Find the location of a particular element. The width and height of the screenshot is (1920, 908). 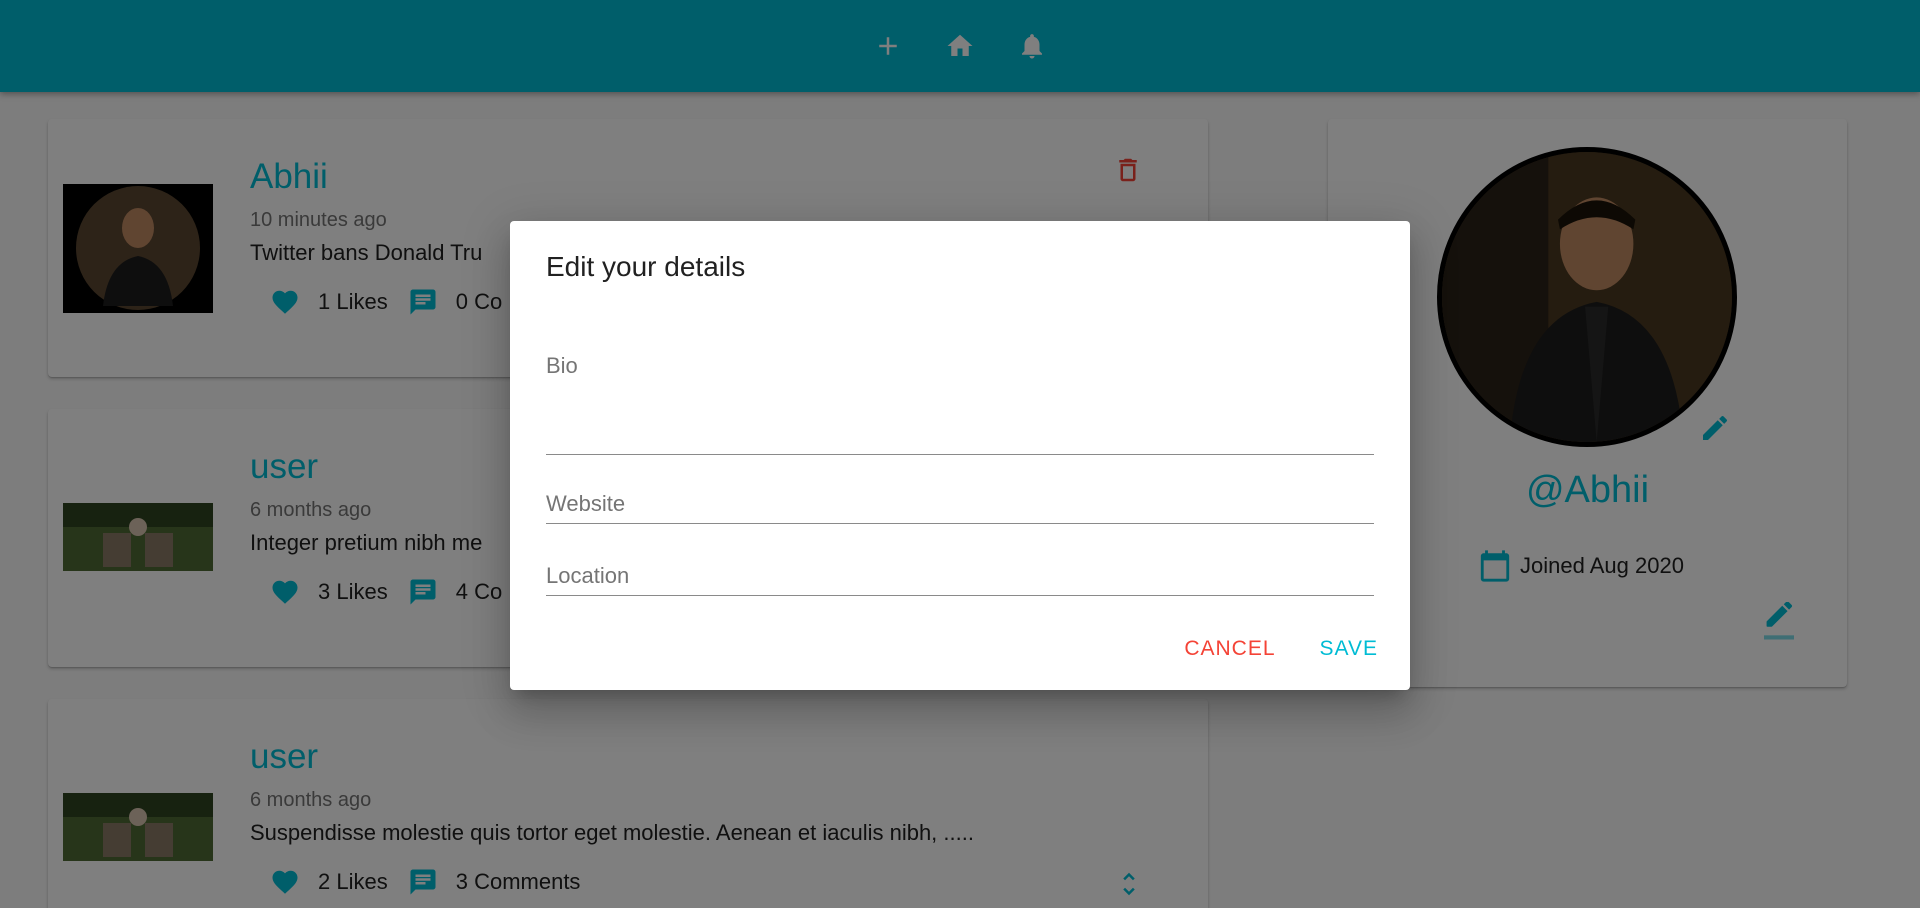

bio-label: Bio is located at coordinates (562, 365).